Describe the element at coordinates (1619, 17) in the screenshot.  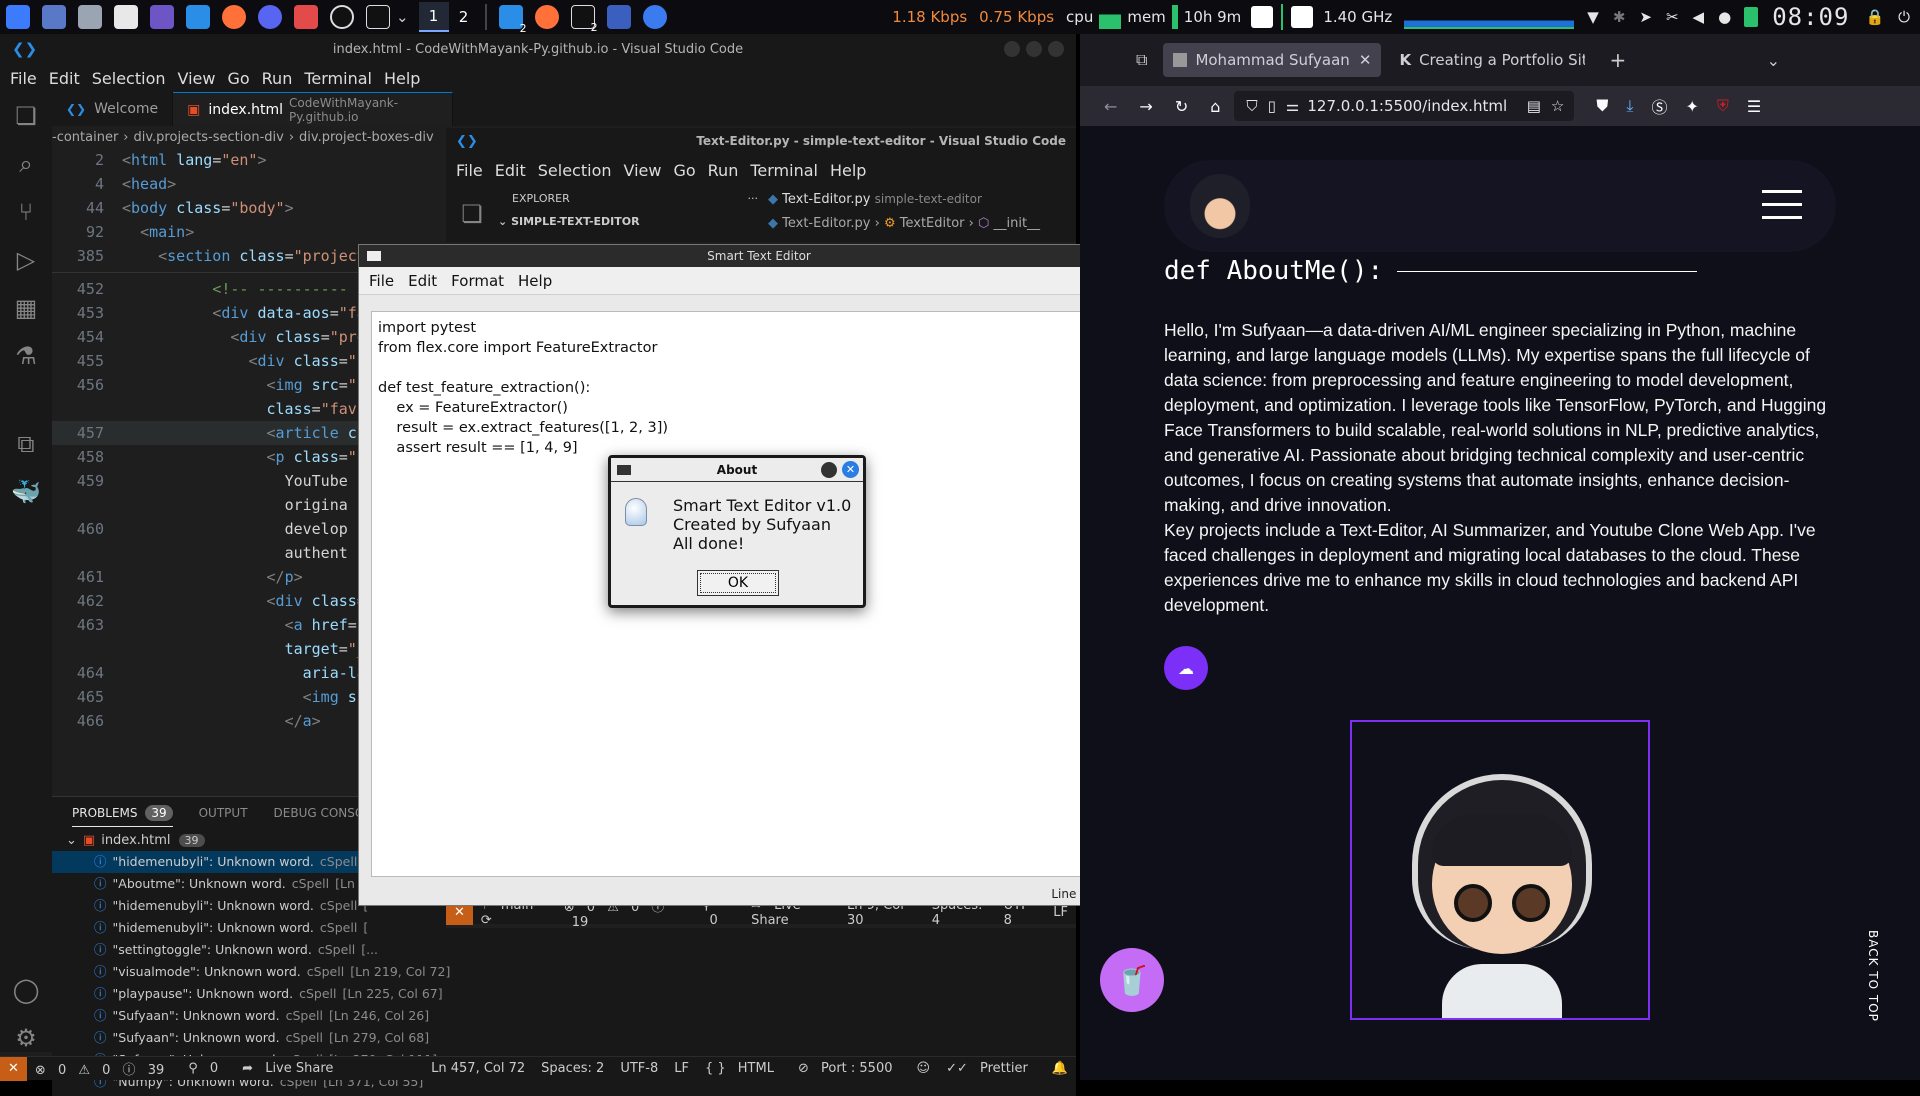
I see `bluetooth-icon: ✱` at that location.